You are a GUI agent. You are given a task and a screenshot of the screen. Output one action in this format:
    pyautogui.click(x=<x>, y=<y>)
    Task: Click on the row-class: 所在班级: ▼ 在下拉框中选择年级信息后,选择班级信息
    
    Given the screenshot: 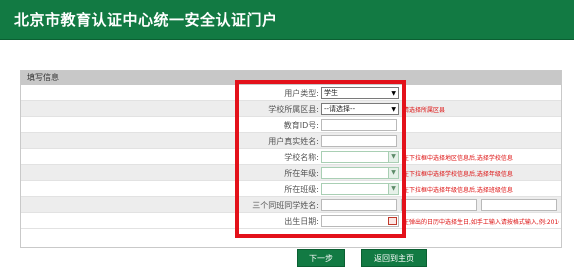 What is the action you would take?
    pyautogui.click(x=291, y=189)
    